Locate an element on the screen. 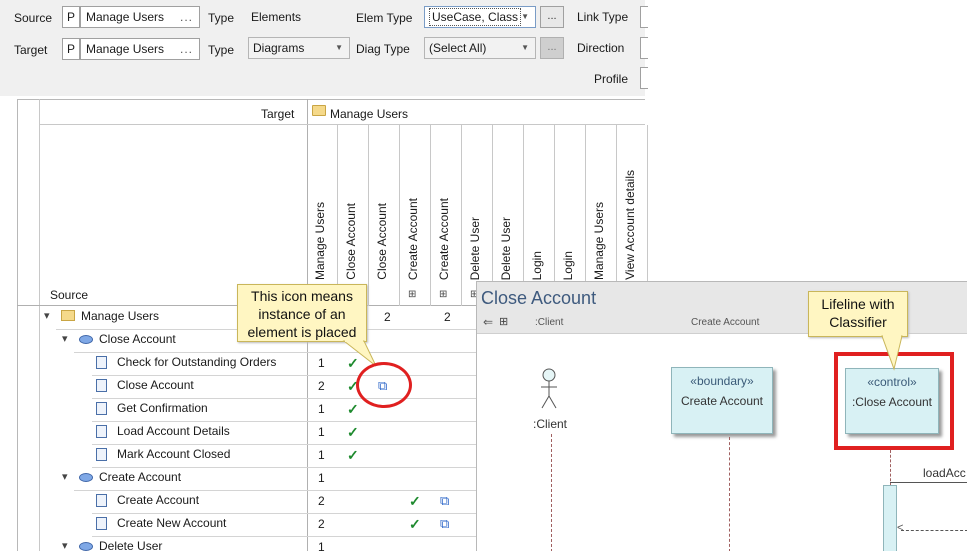 The image size is (967, 551). elem-type-label: Elem Type is located at coordinates (384, 18).